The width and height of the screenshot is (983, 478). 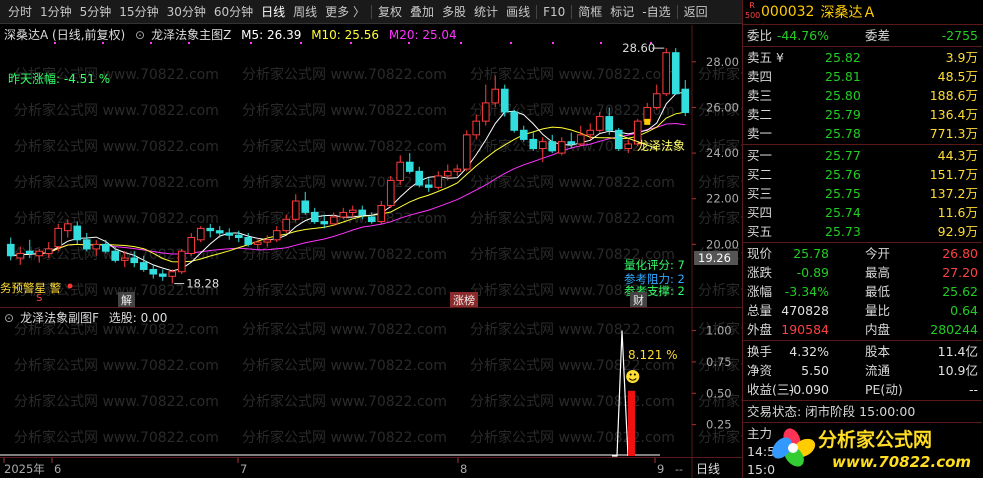 What do you see at coordinates (862, 351) in the screenshot?
I see `quote-row: 换手 4.32% 股本 11.4亿` at bounding box center [862, 351].